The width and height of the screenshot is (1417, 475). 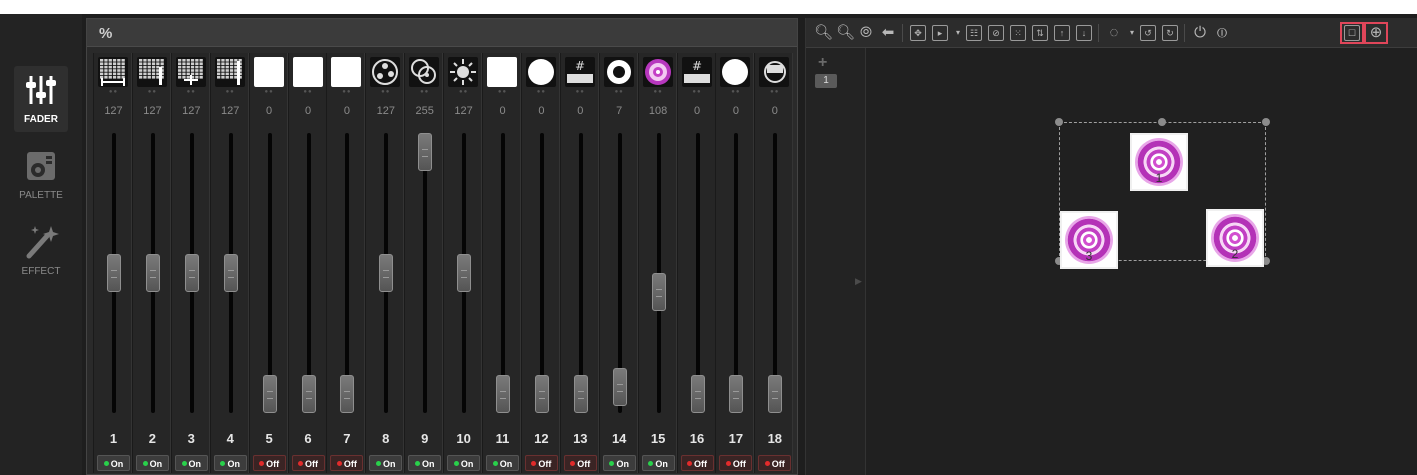 What do you see at coordinates (918, 33) in the screenshot?
I see `move-tool-icon: ✥` at bounding box center [918, 33].